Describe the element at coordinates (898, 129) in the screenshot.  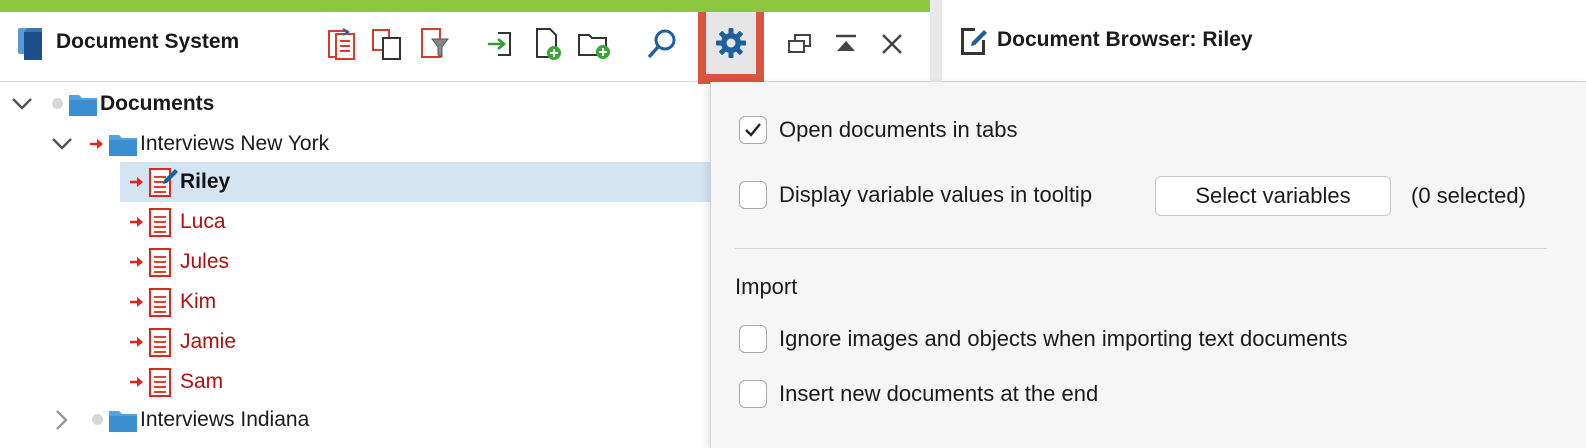
I see `option-label: Open documents in tabs` at that location.